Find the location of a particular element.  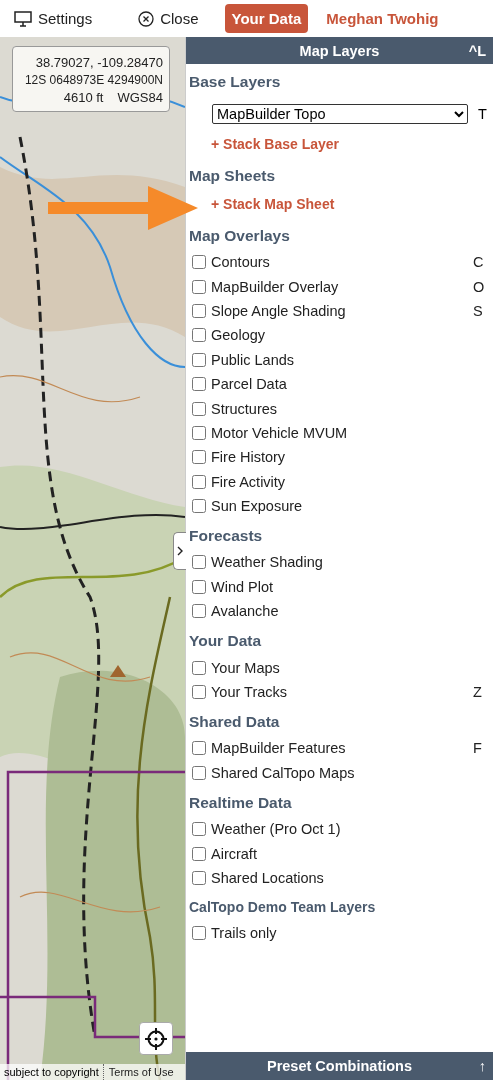

terms-link: Terms of Use is located at coordinates (140, 1072).